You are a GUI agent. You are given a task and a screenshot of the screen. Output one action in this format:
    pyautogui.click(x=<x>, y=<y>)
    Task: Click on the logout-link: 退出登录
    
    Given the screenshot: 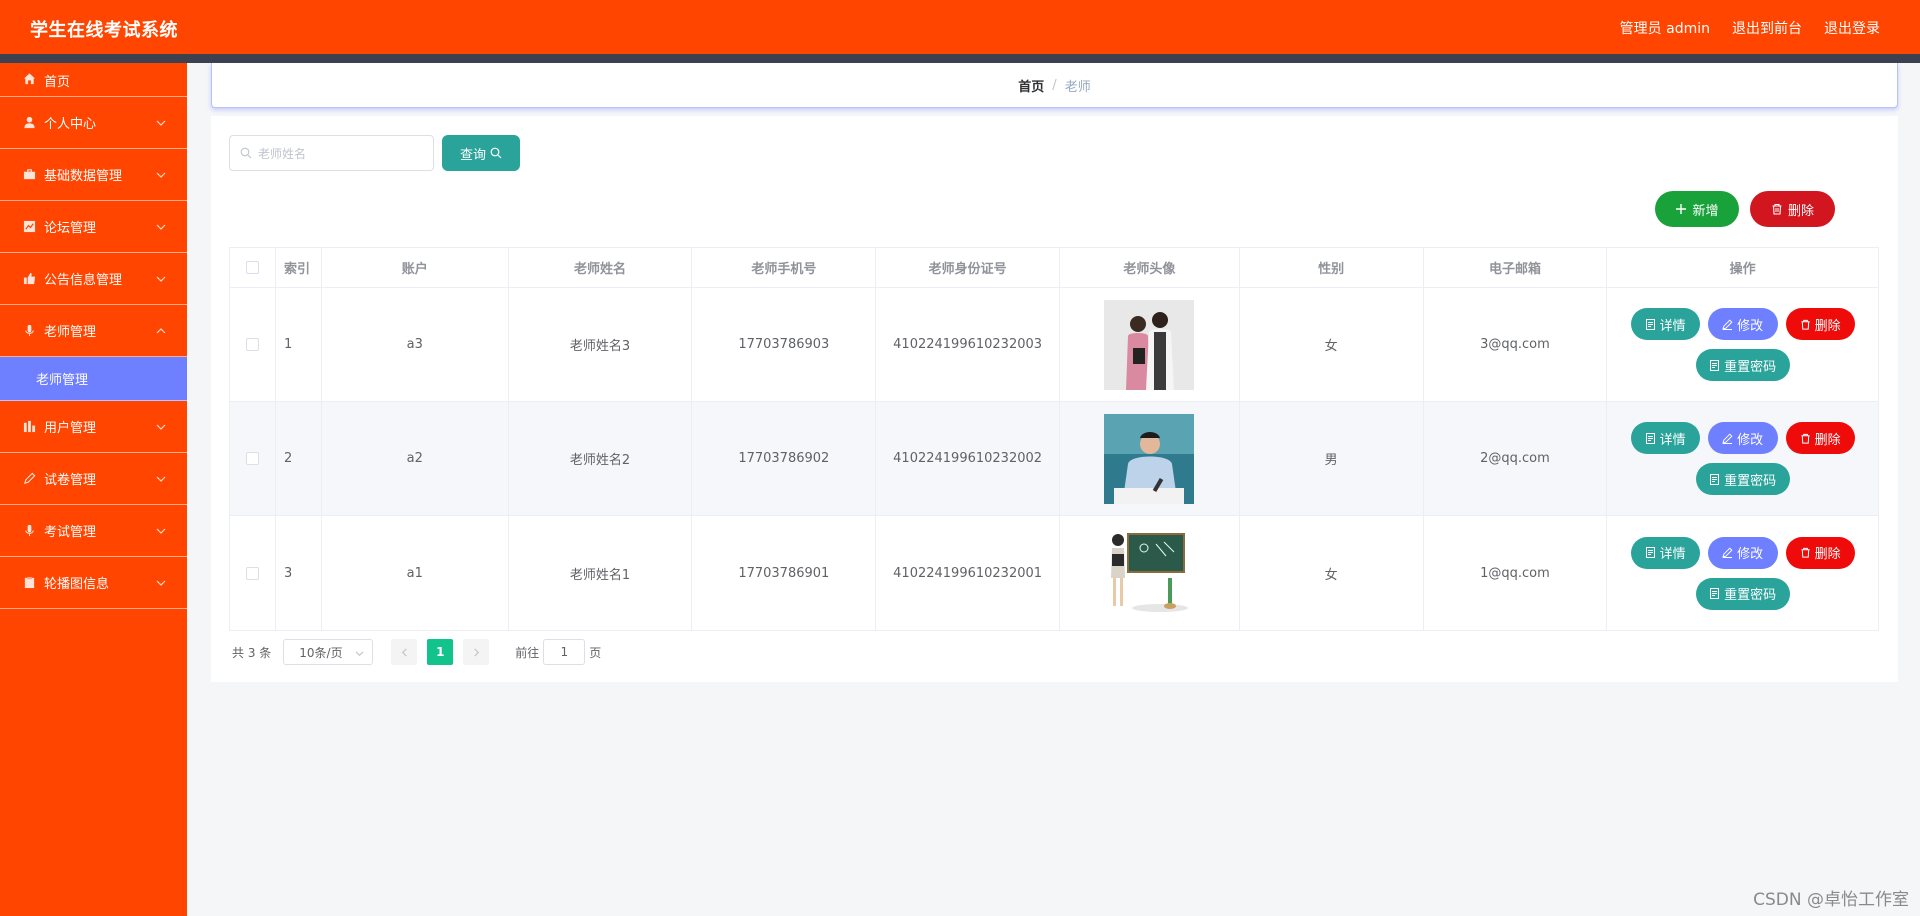 What is the action you would take?
    pyautogui.click(x=1852, y=28)
    